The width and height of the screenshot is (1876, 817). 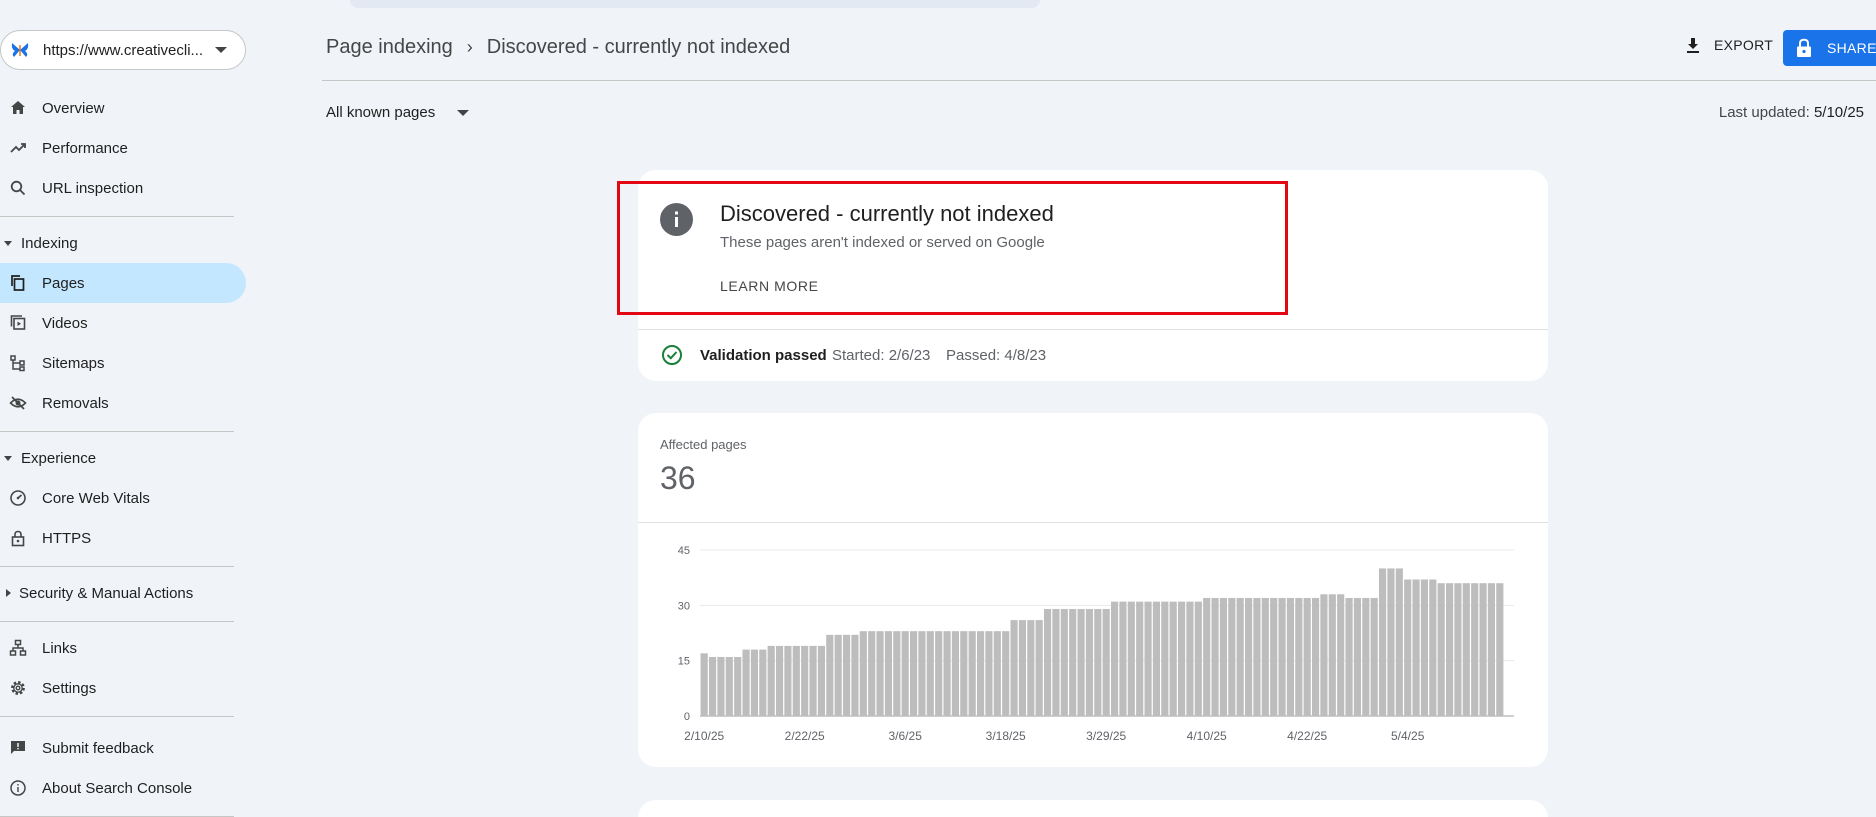 I want to click on section-indexing: Indexing, so click(x=123, y=243).